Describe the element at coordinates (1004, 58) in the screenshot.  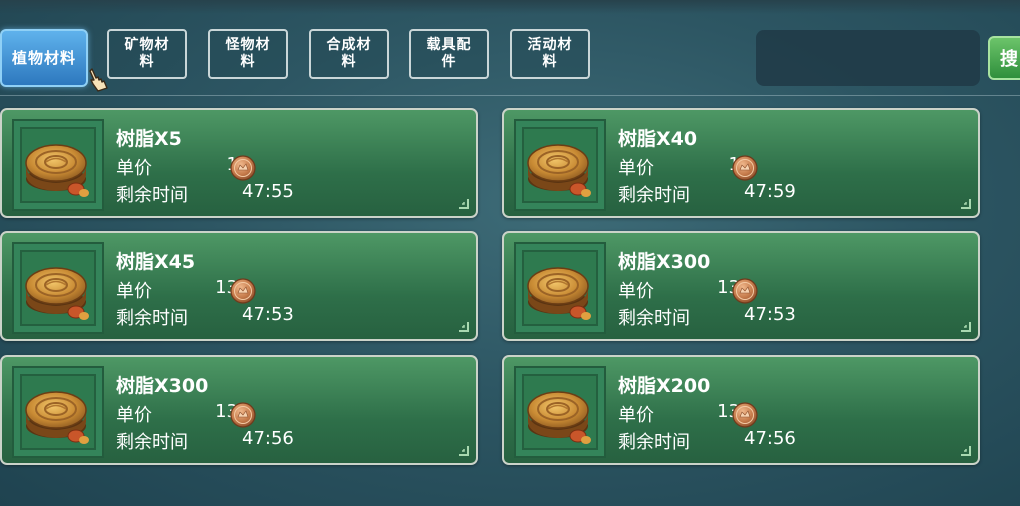
I see `search-button: 搜` at that location.